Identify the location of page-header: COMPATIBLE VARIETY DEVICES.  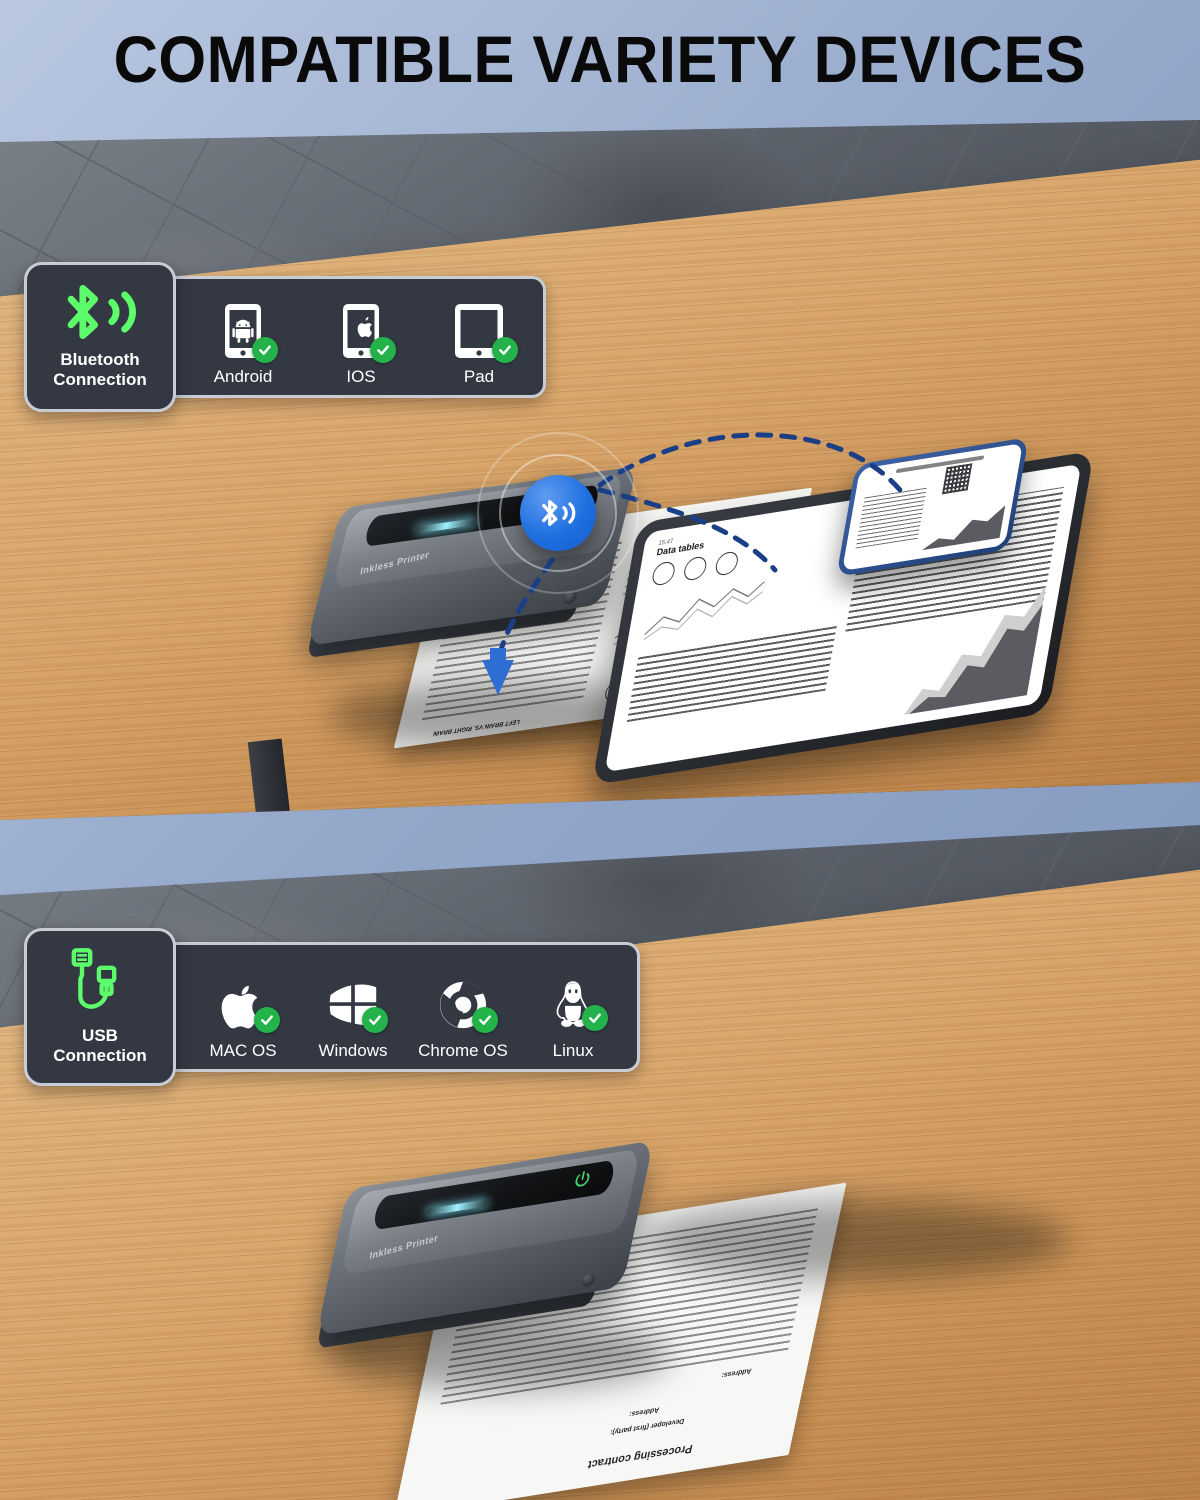
(600, 59).